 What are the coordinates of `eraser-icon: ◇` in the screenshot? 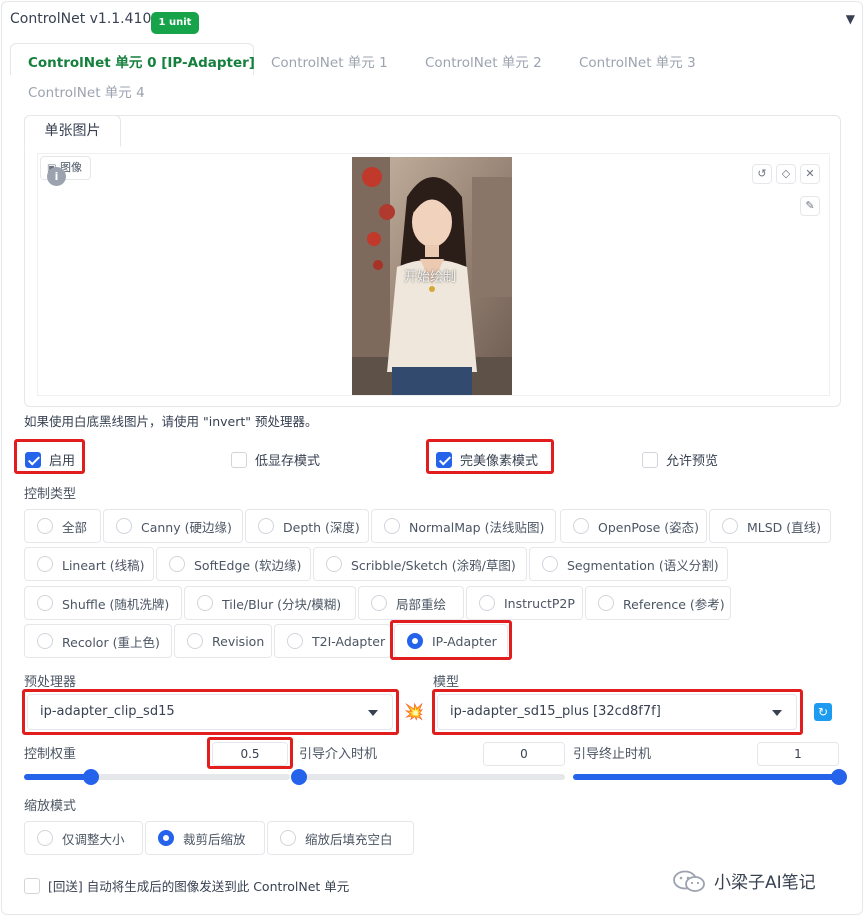 It's located at (786, 174).